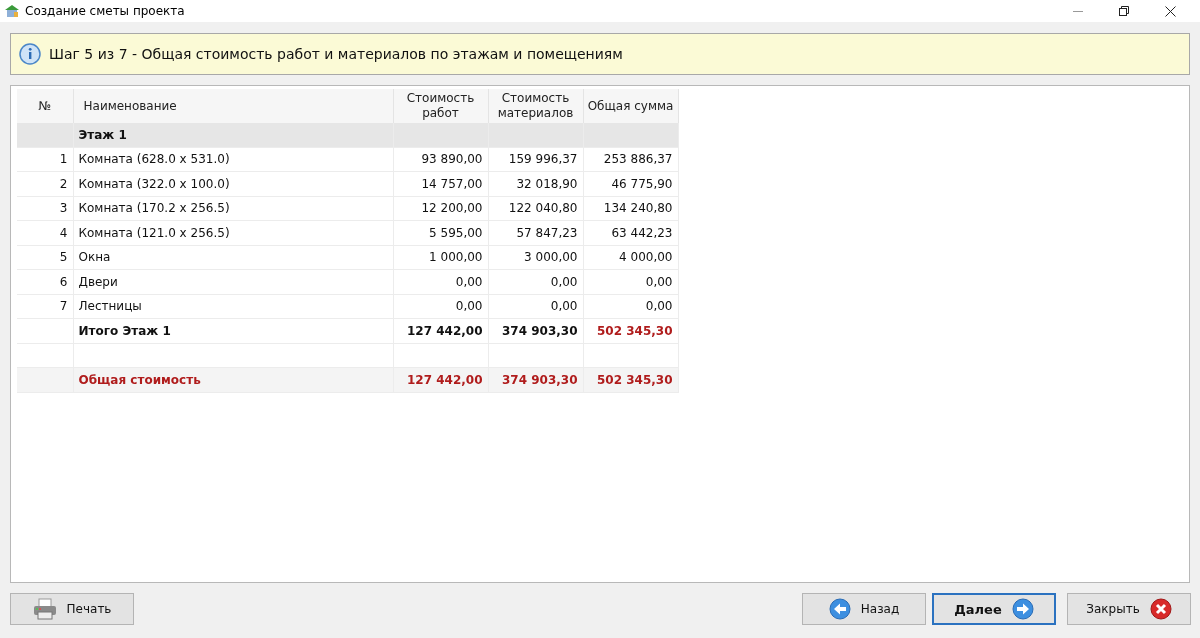 The width and height of the screenshot is (1200, 638). I want to click on back-button: Назад, so click(864, 609).